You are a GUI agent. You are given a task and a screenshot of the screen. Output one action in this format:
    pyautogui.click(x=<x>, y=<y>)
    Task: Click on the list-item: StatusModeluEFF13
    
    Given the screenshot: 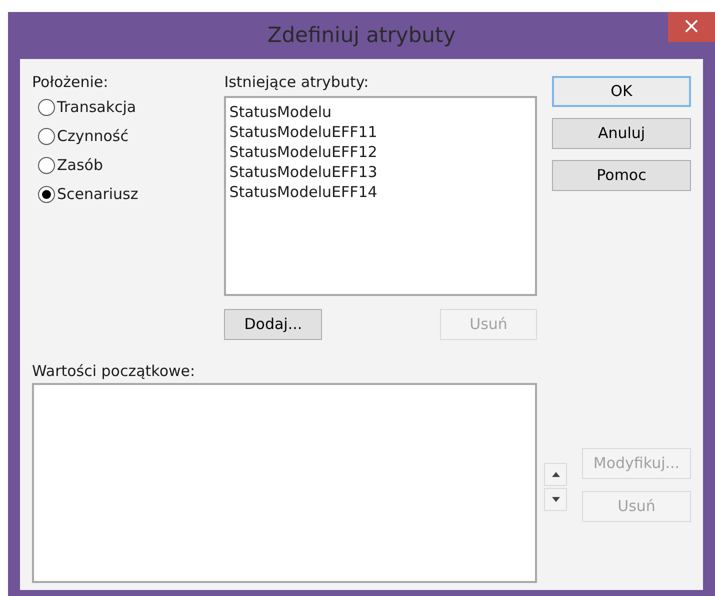 What is the action you would take?
    pyautogui.click(x=380, y=172)
    